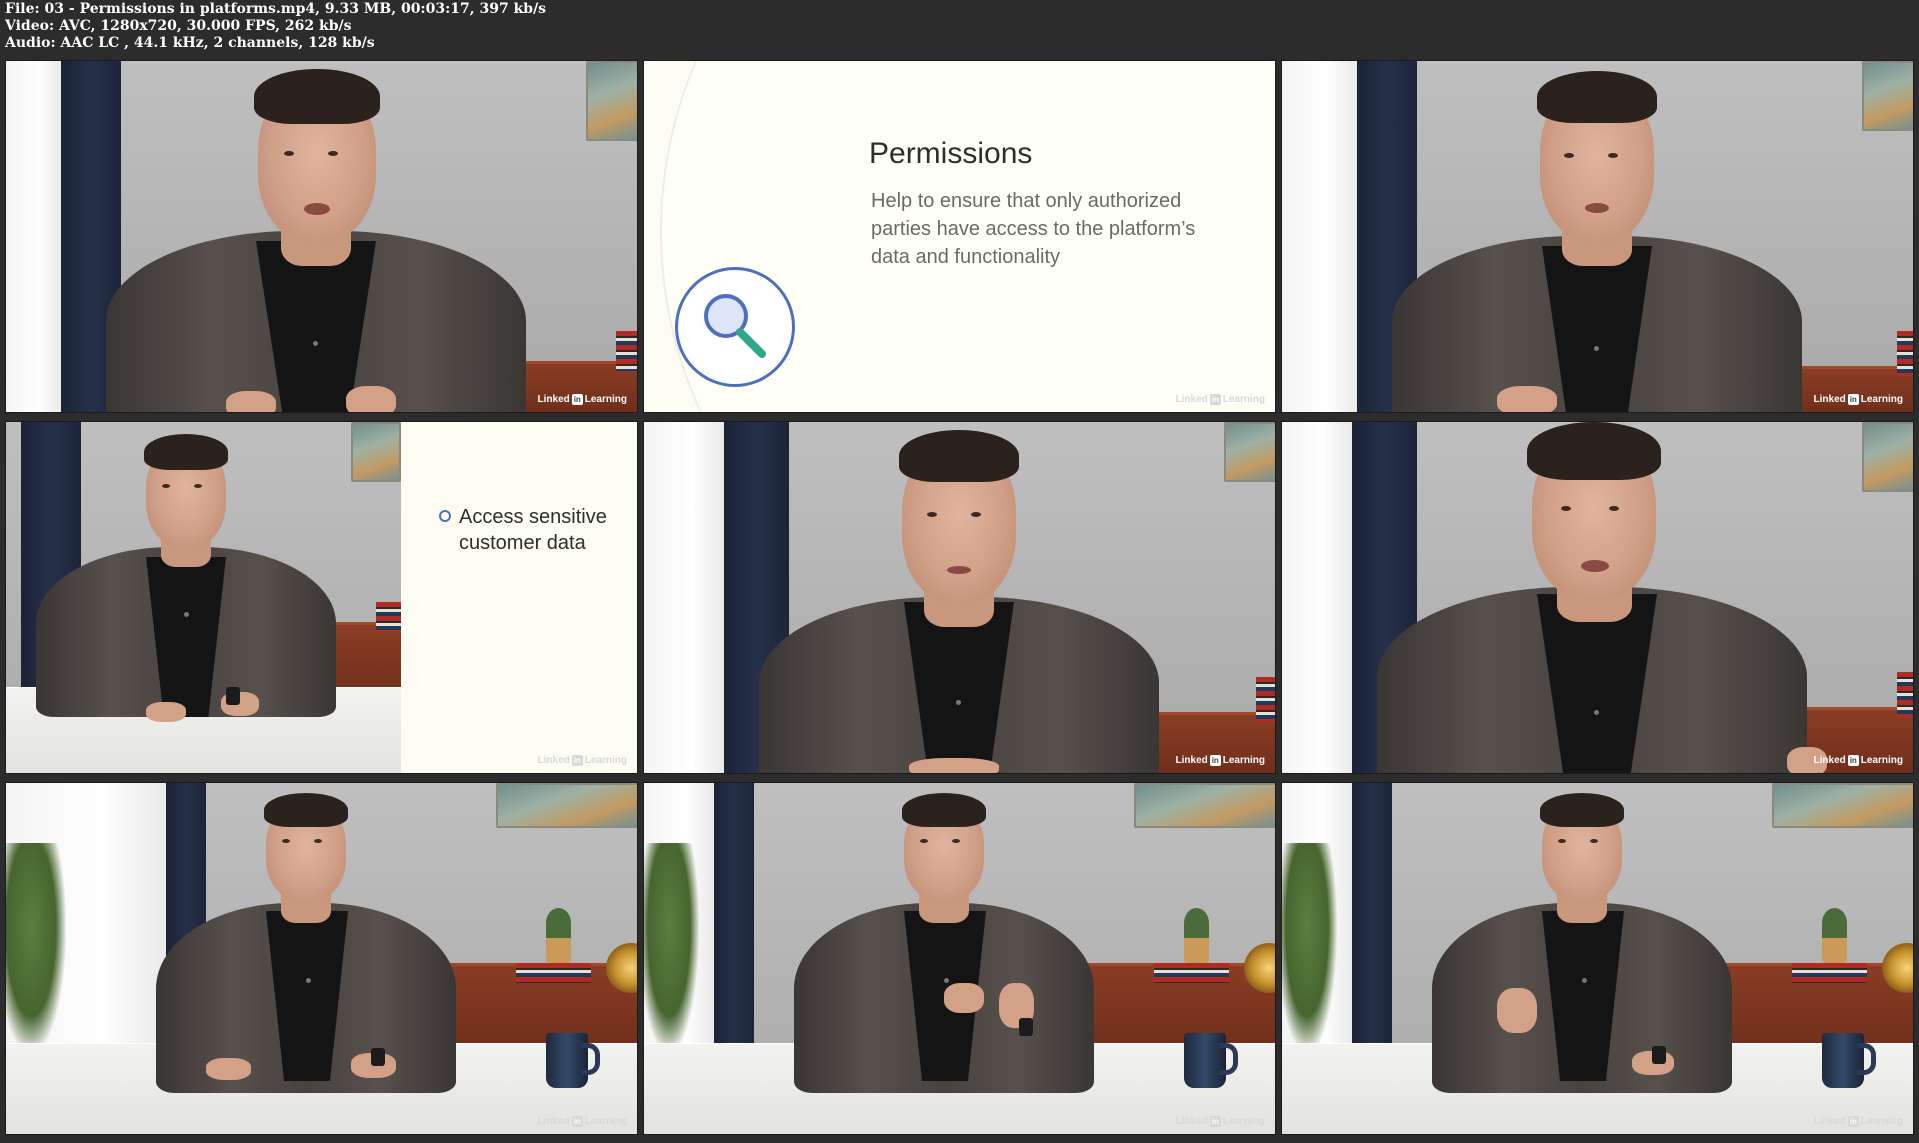 The height and width of the screenshot is (1143, 1919). I want to click on thumbnail-6: Linked in Learning, so click(1597, 597).